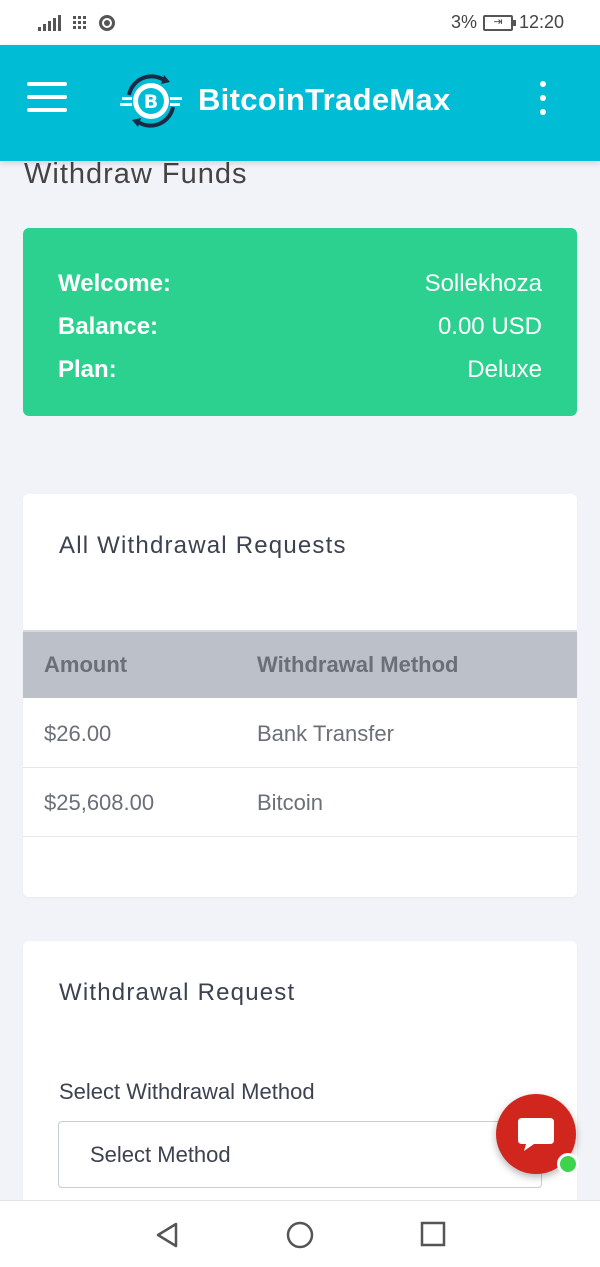 Image resolution: width=600 pixels, height=1267 pixels. I want to click on row-method: Bitcoin, so click(290, 802).